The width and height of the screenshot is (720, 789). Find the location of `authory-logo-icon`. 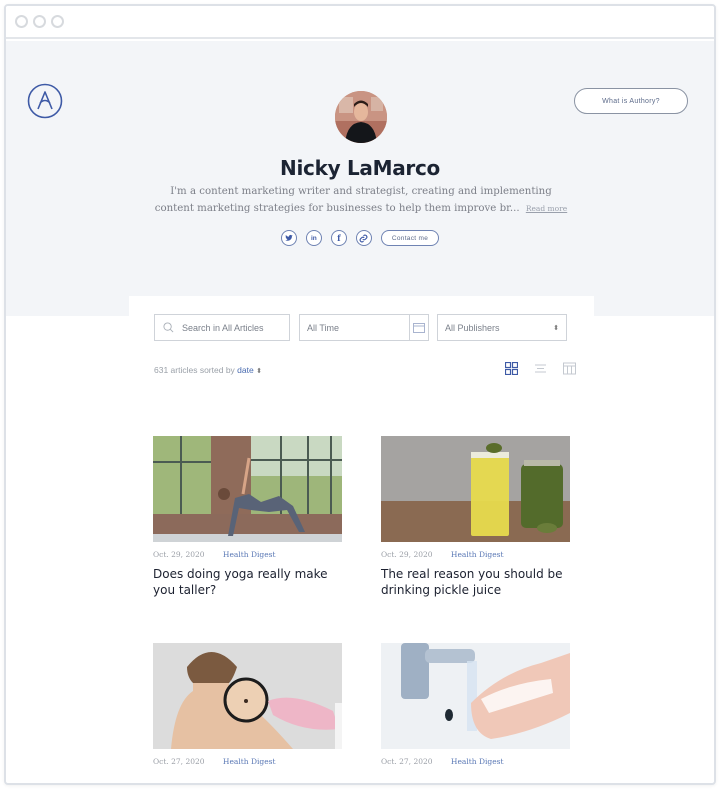

authory-logo-icon is located at coordinates (45, 101).